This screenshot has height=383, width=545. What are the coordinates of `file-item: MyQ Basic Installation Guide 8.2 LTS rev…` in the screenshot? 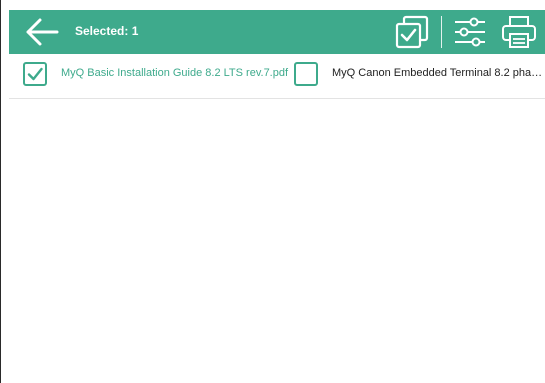 It's located at (158, 76).